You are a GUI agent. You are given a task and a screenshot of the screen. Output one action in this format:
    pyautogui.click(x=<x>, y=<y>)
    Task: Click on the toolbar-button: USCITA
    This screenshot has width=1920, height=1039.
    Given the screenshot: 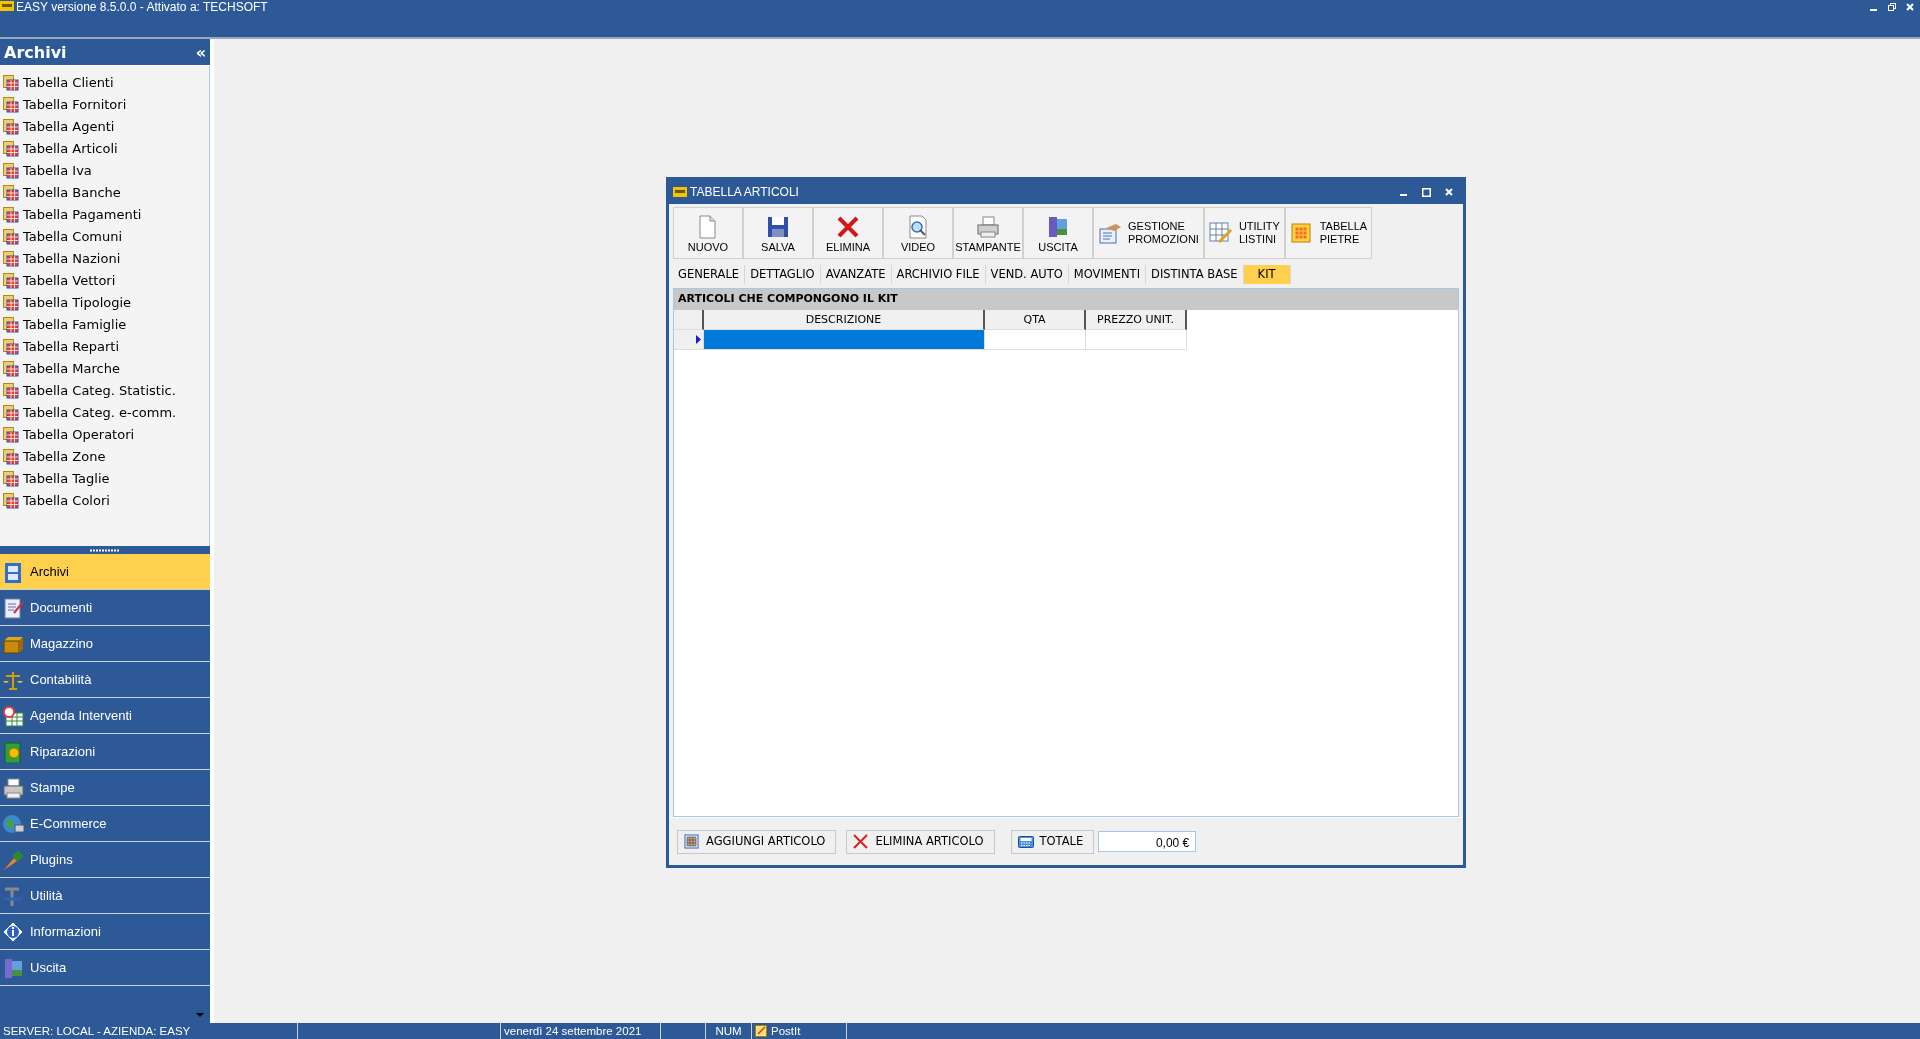 What is the action you would take?
    pyautogui.click(x=1058, y=233)
    